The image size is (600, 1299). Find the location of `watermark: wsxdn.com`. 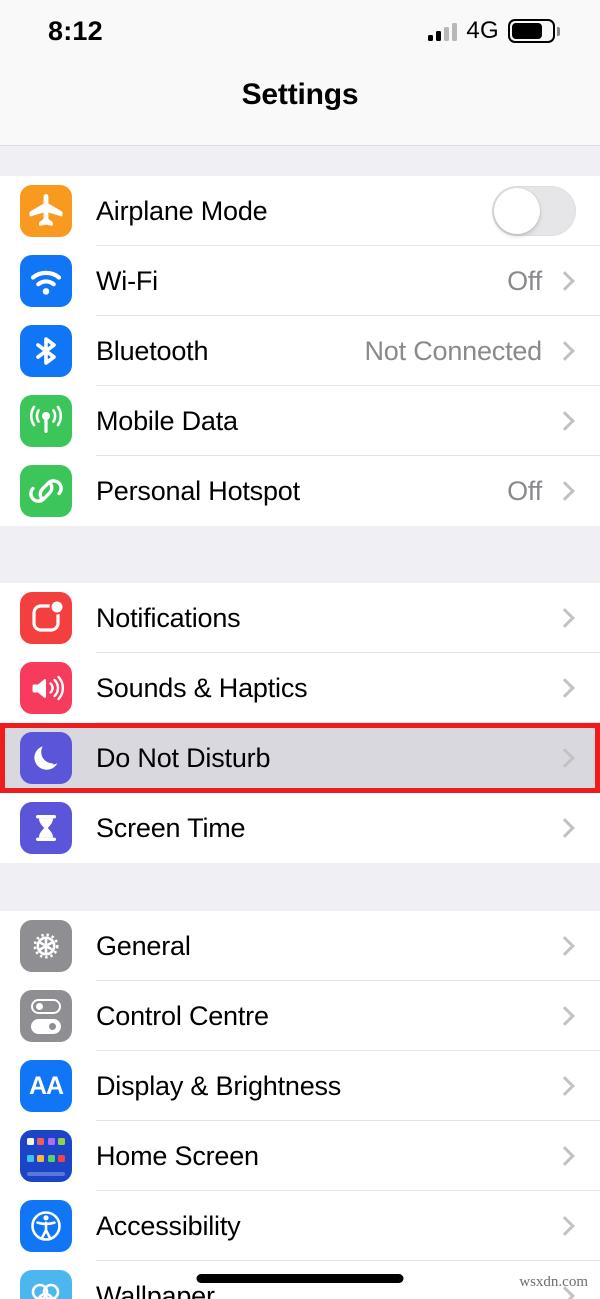

watermark: wsxdn.com is located at coordinates (553, 1282).